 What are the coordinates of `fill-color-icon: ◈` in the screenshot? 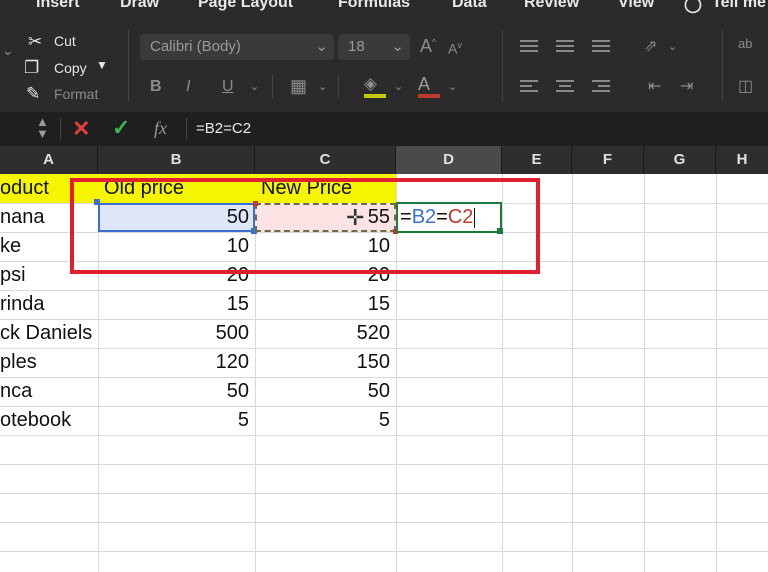 It's located at (370, 84).